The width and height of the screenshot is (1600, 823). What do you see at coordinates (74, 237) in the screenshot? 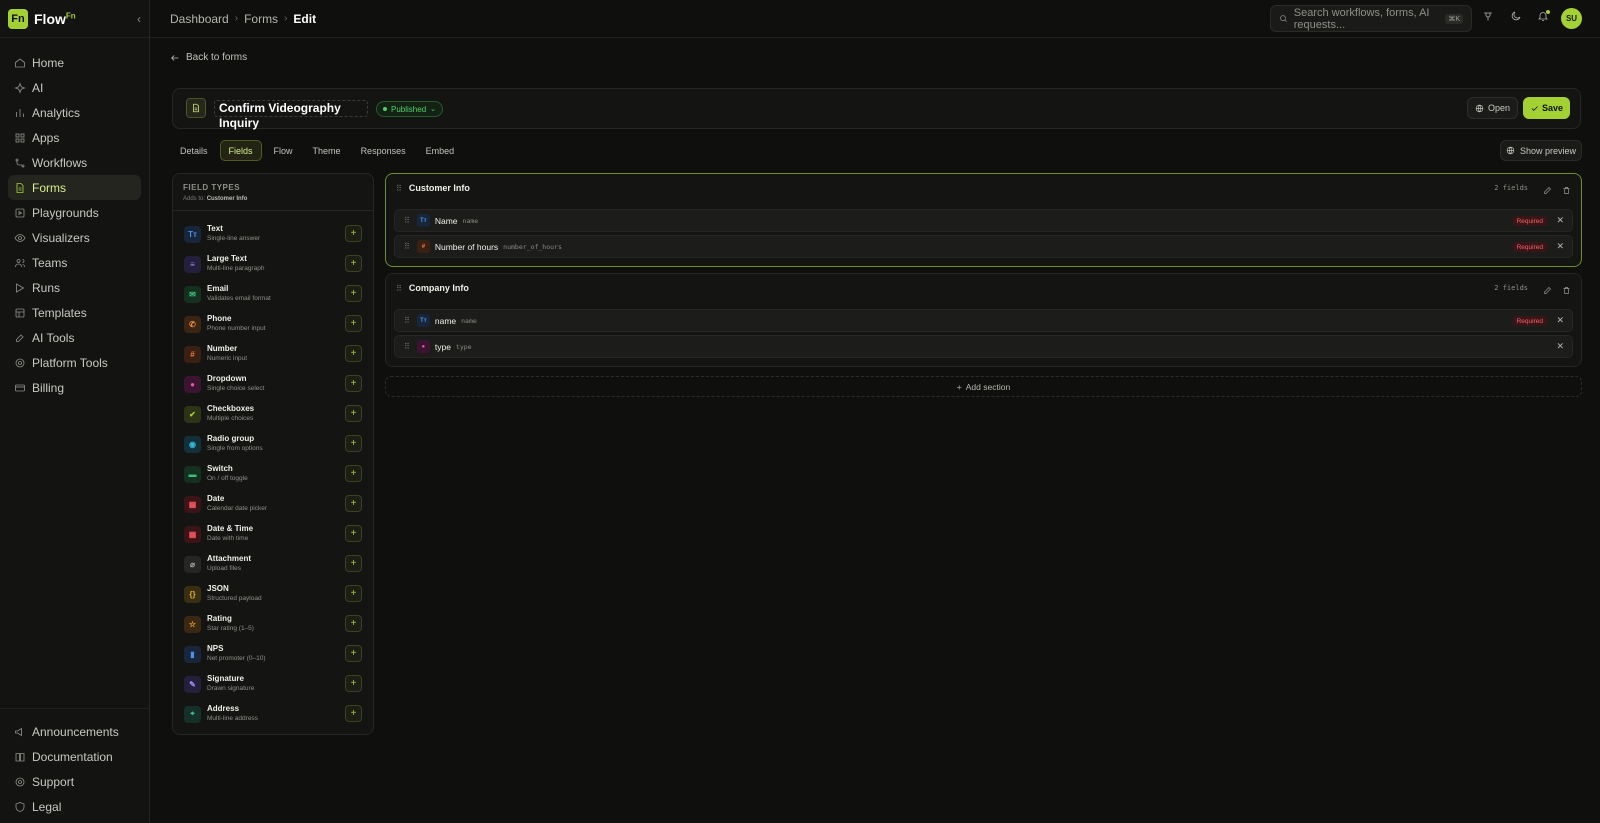
I see `sidebar-item-visualizers: Visualizers` at bounding box center [74, 237].